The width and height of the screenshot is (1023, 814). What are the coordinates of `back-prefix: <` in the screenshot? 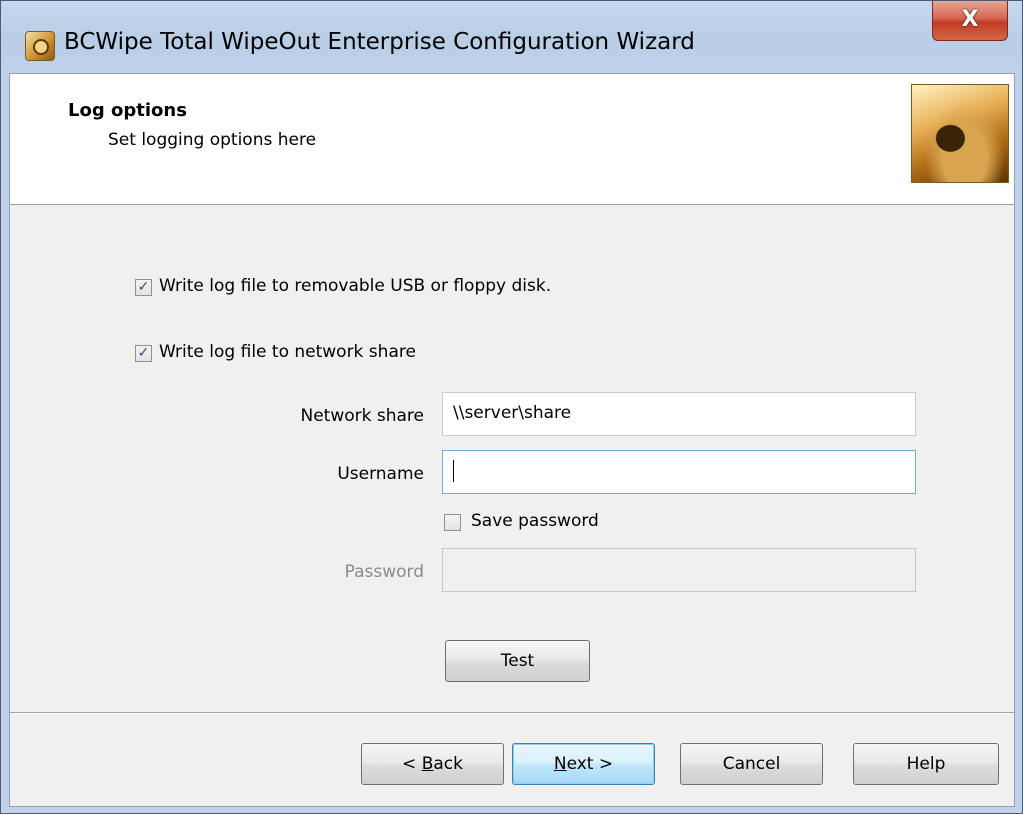 It's located at (412, 764).